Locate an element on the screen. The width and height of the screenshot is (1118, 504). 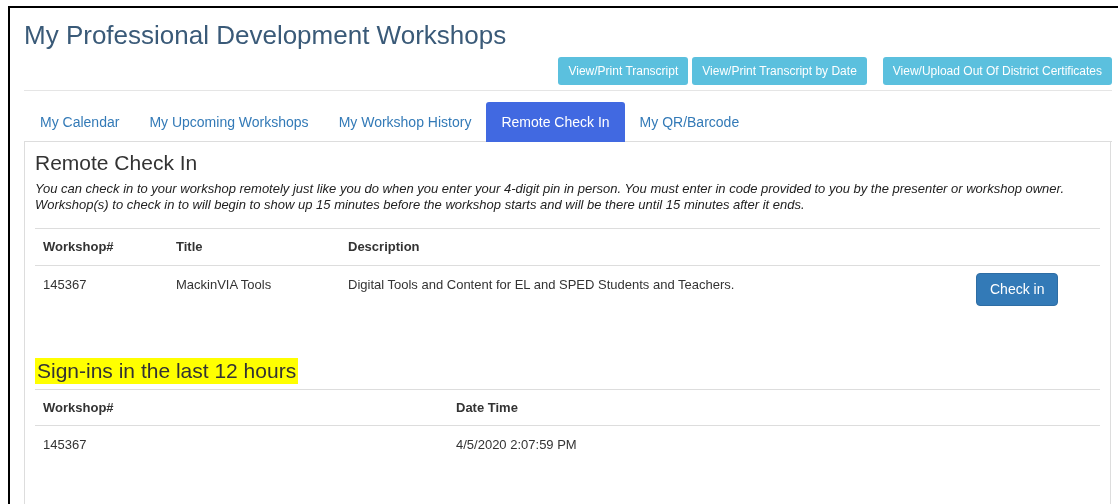
section-heading: Sign-ins in the last 12 hours is located at coordinates (167, 370).